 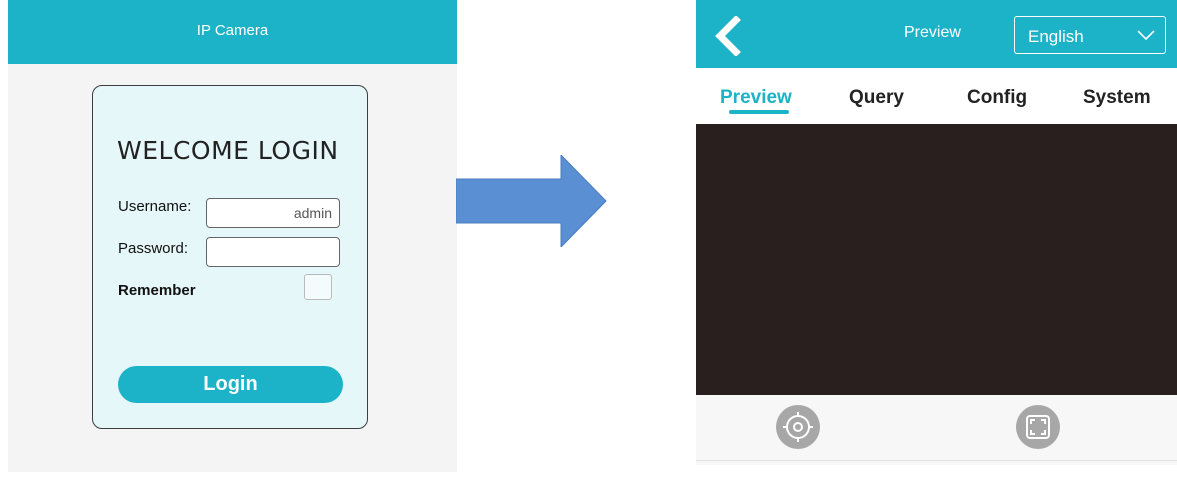 What do you see at coordinates (153, 248) in the screenshot?
I see `password-label: Password:` at bounding box center [153, 248].